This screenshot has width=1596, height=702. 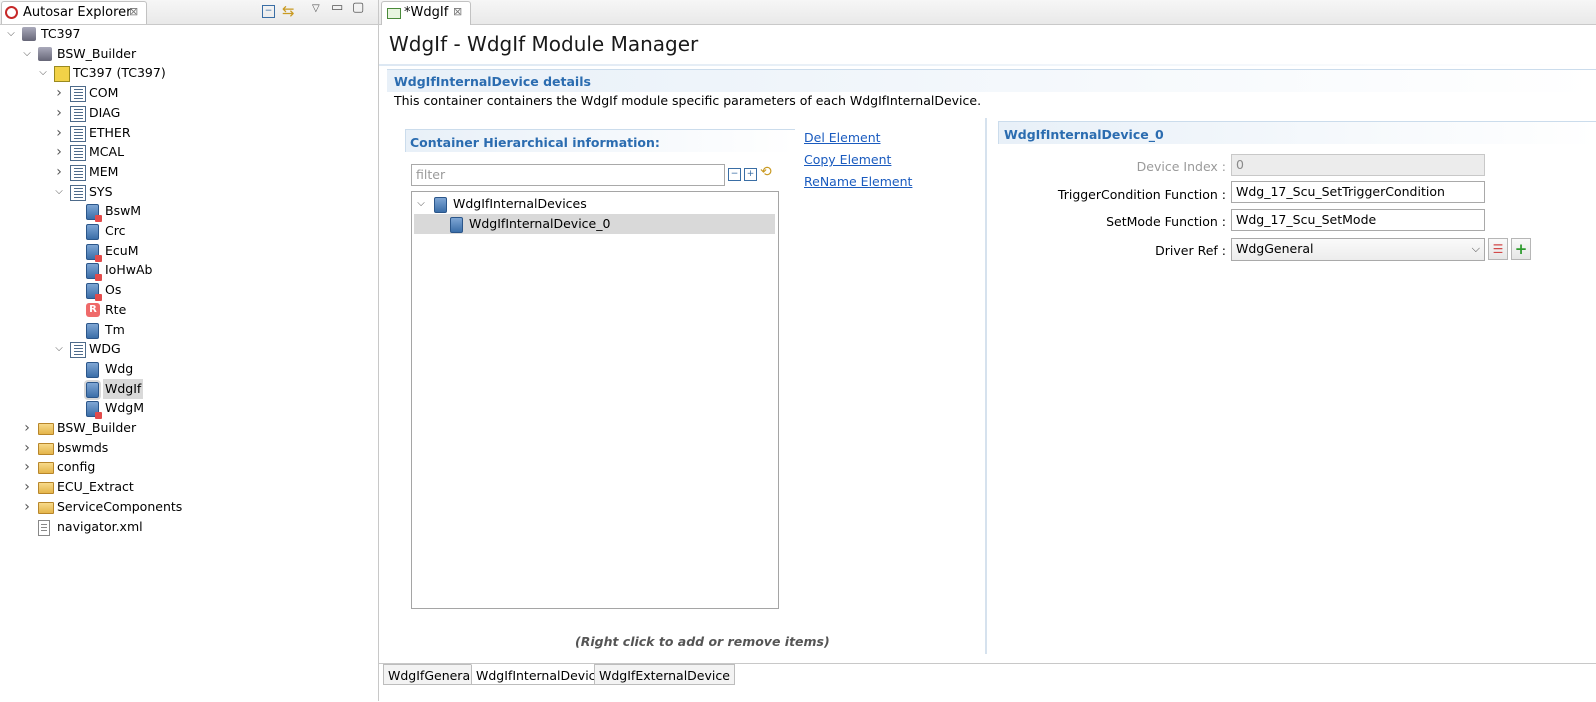 I want to click on device-index-field: 0, so click(x=1358, y=165).